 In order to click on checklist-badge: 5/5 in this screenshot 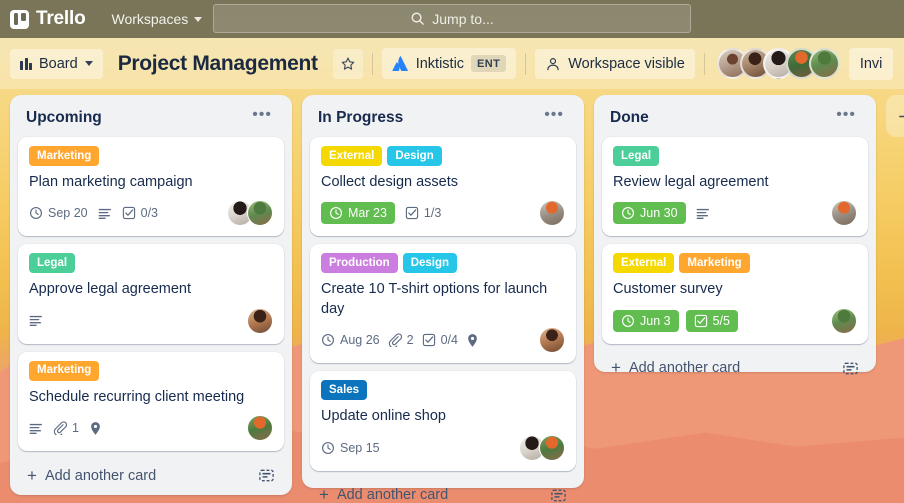, I will do `click(711, 320)`.